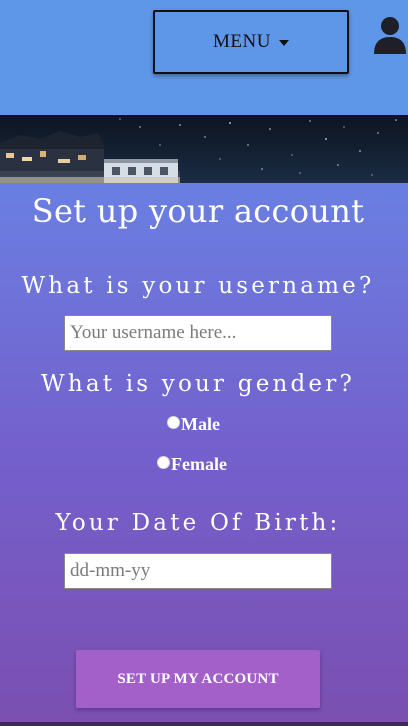  What do you see at coordinates (198, 523) in the screenshot?
I see `dob-question: Your Date Of Birth:` at bounding box center [198, 523].